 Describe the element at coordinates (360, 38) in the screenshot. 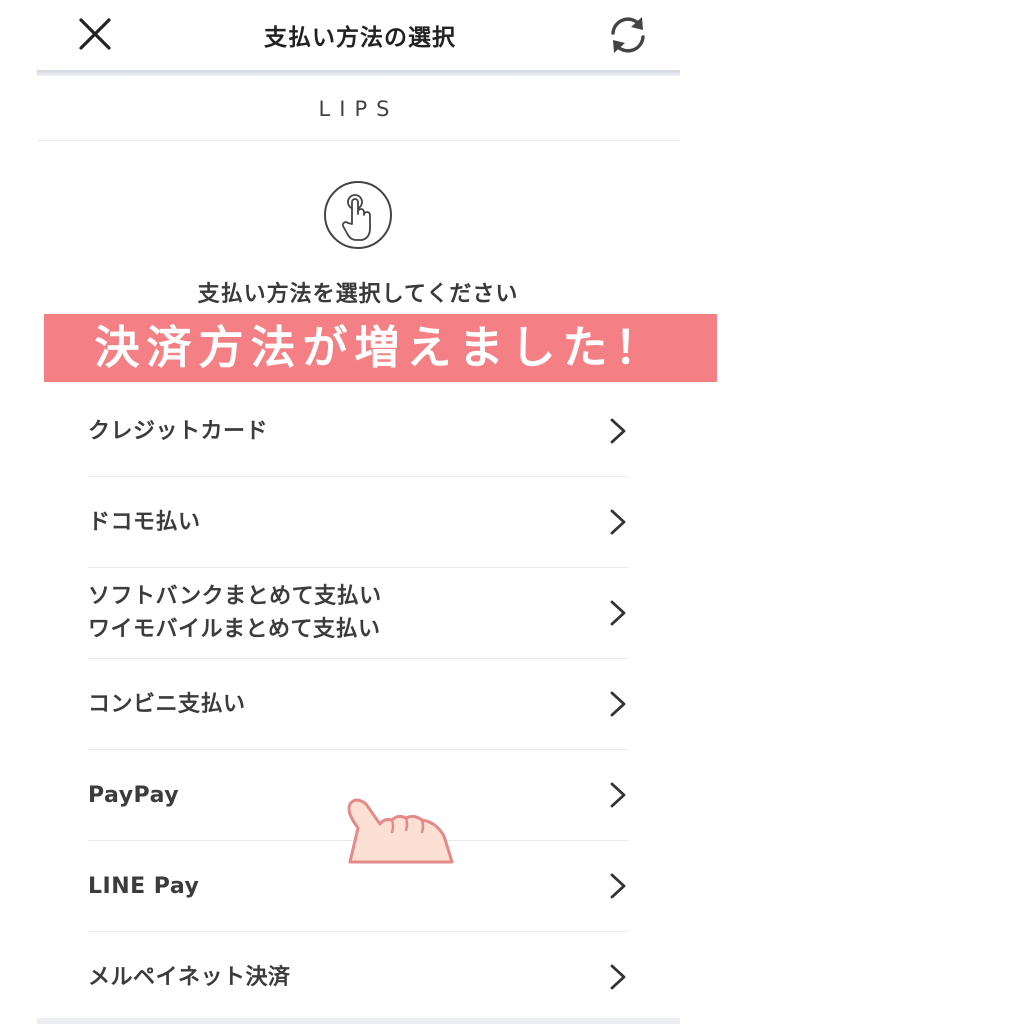

I see `page-title: 支払い方法の選択` at that location.